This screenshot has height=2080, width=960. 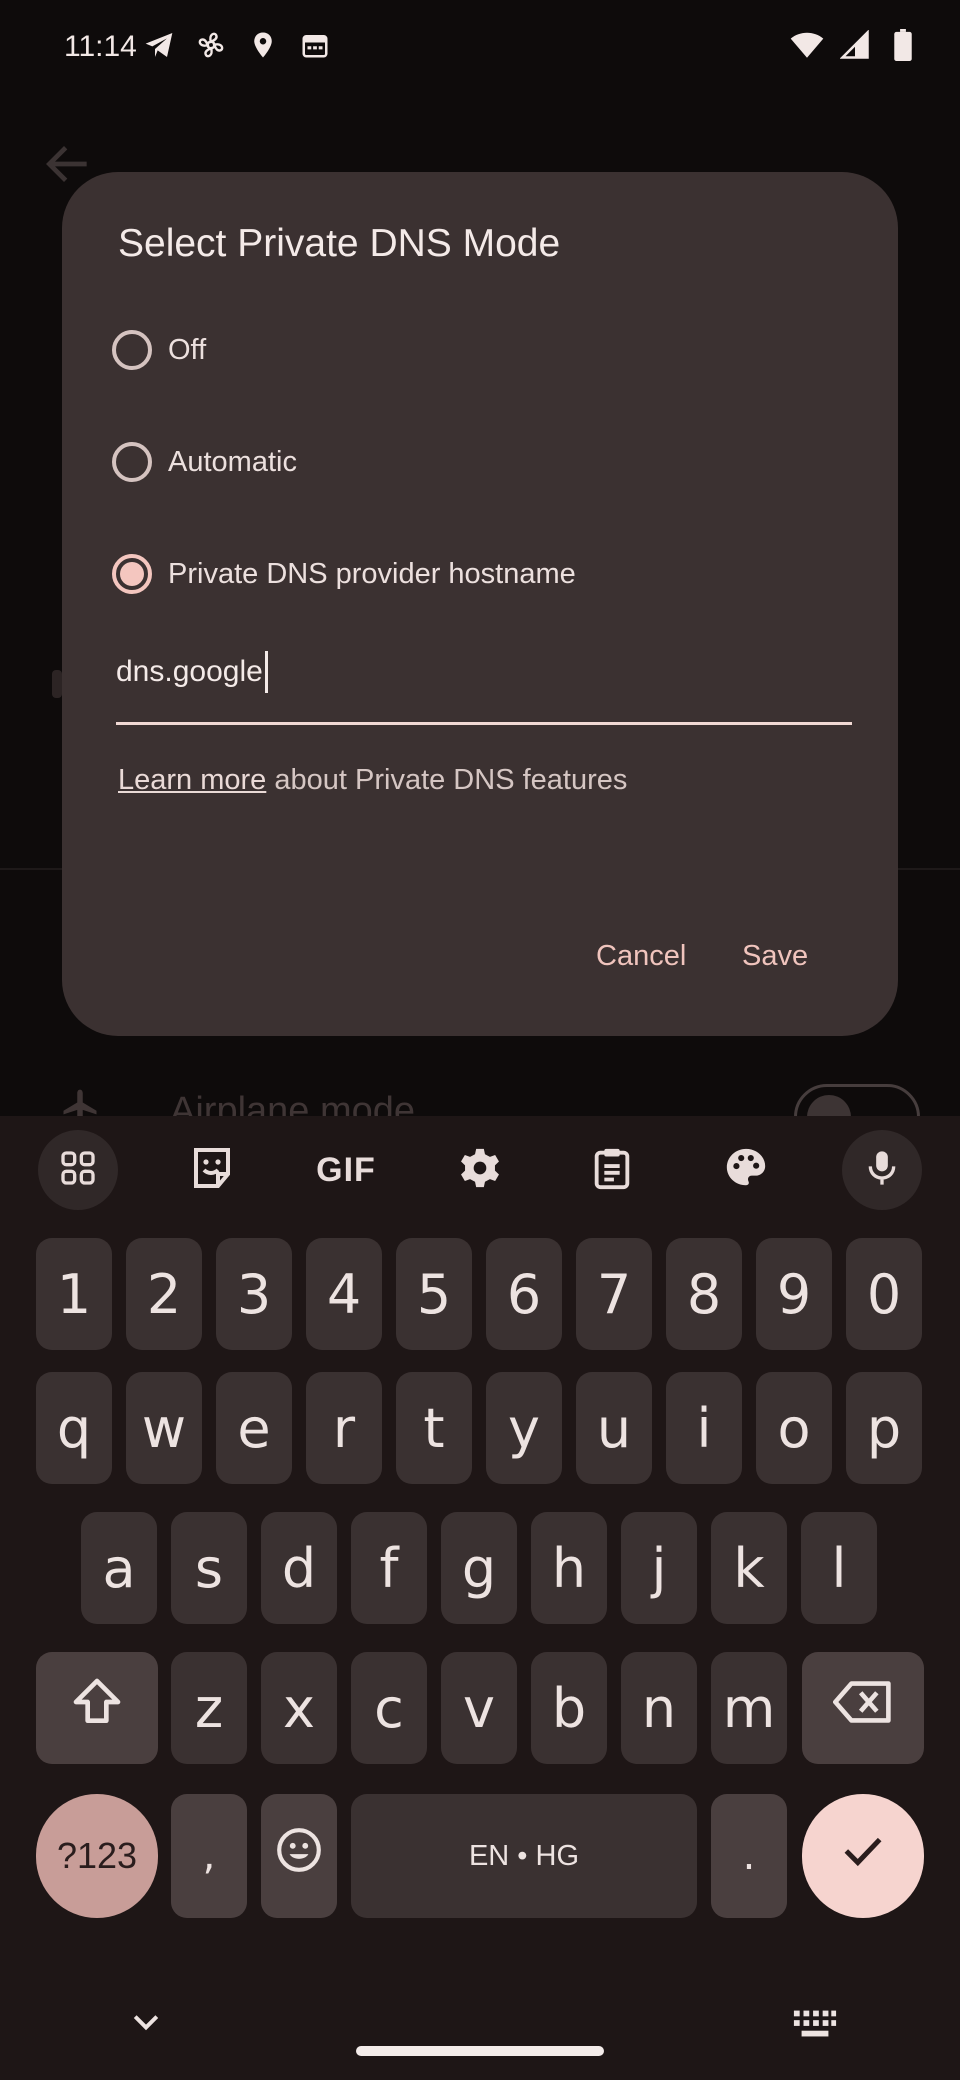 I want to click on key-s: s, so click(x=209, y=1568).